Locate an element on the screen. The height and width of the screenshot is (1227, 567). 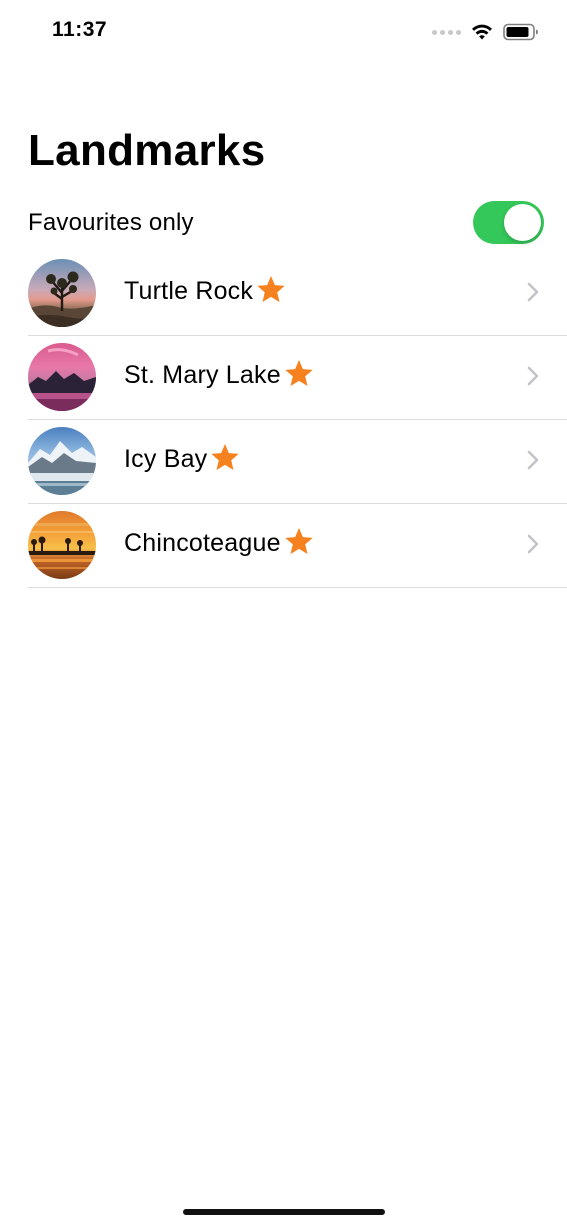
landmark-name: St. Mary Lake is located at coordinates (202, 375).